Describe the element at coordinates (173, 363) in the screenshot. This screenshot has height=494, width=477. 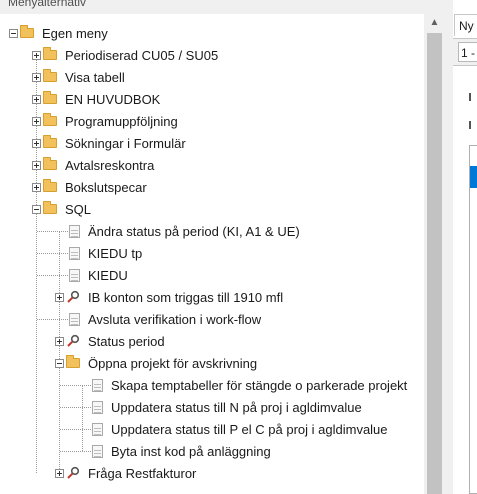
I see `tree-item-label: Öppna projekt för avskrivning` at that location.